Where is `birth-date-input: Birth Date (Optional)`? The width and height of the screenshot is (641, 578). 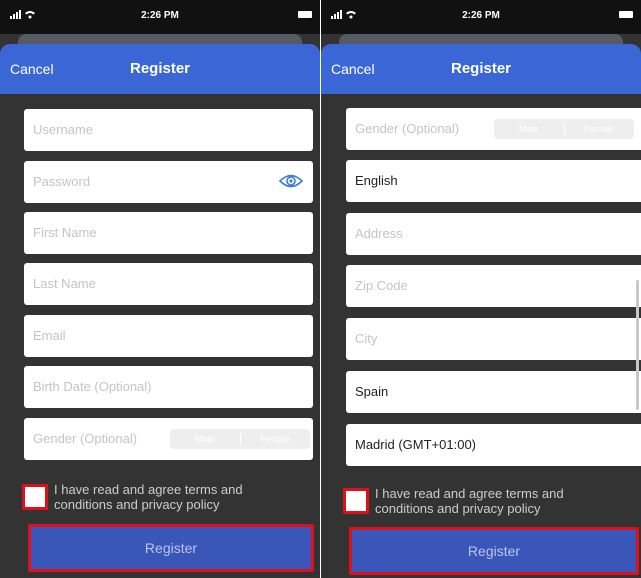
birth-date-input: Birth Date (Optional) is located at coordinates (168, 387).